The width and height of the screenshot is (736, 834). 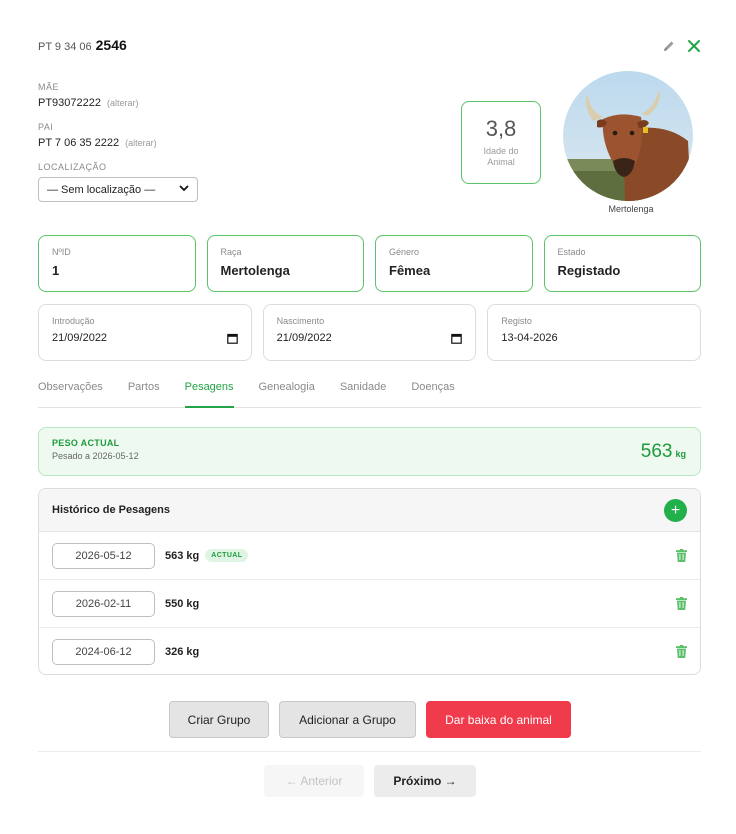 I want to click on register-value: 13-04-2026, so click(x=529, y=338).